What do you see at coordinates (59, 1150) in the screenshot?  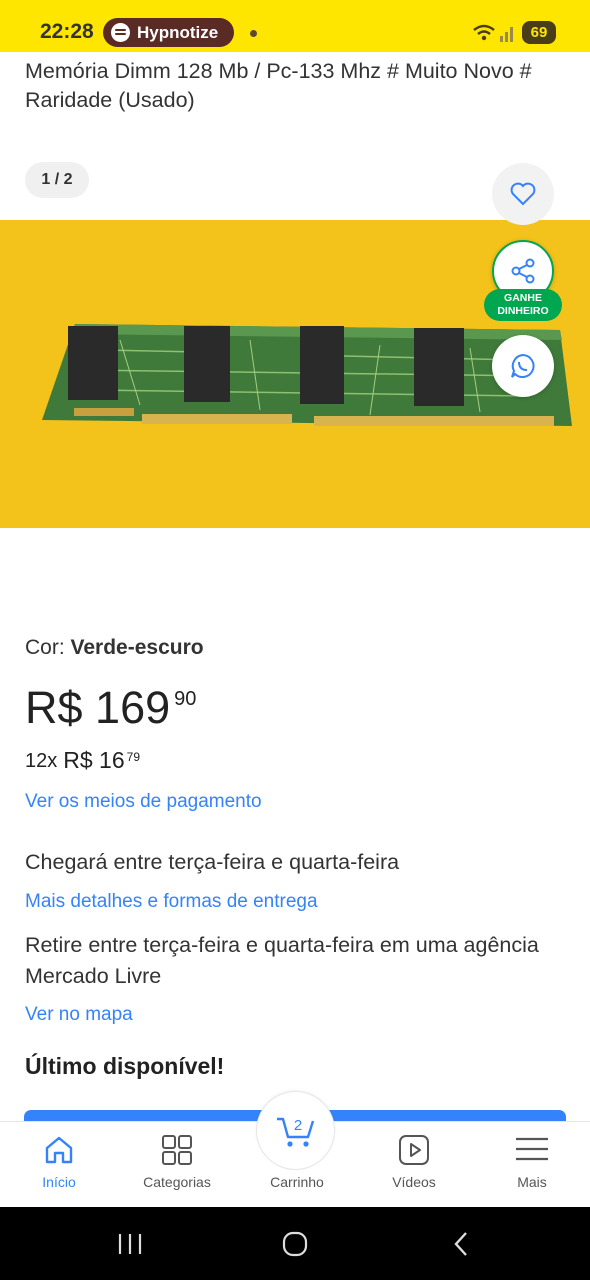 I see `home-icon` at bounding box center [59, 1150].